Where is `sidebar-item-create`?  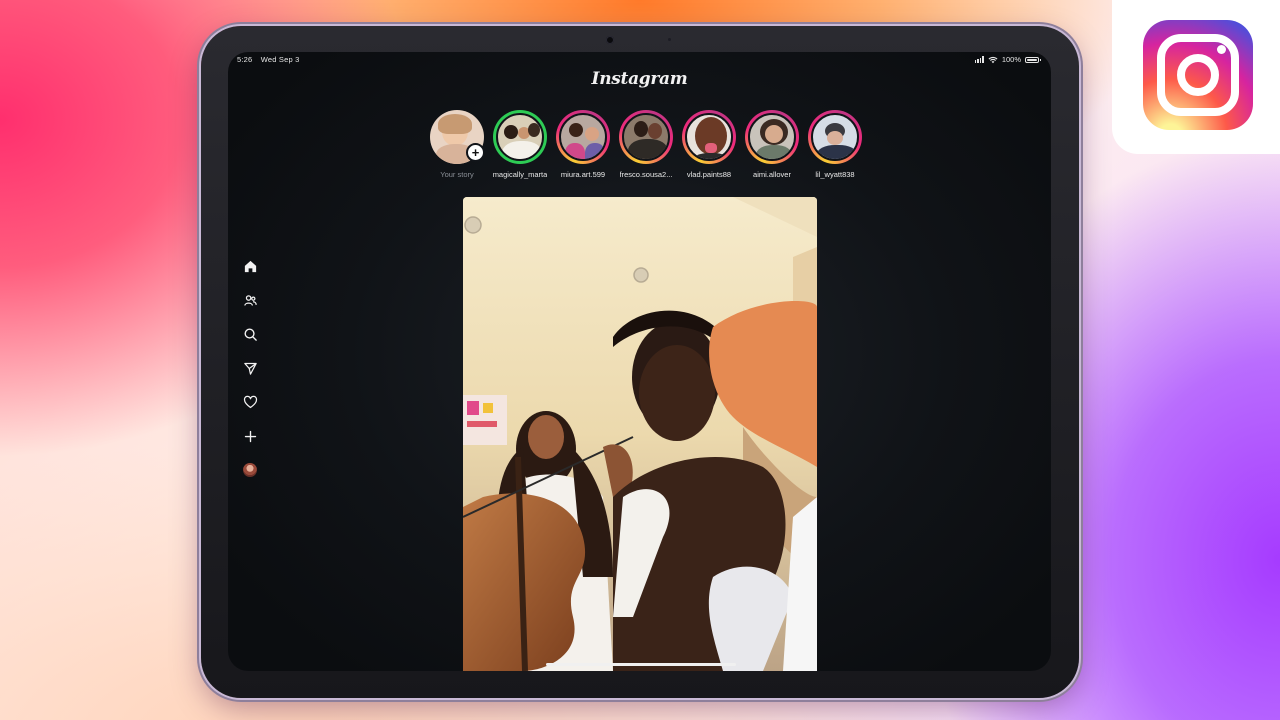 sidebar-item-create is located at coordinates (250, 436).